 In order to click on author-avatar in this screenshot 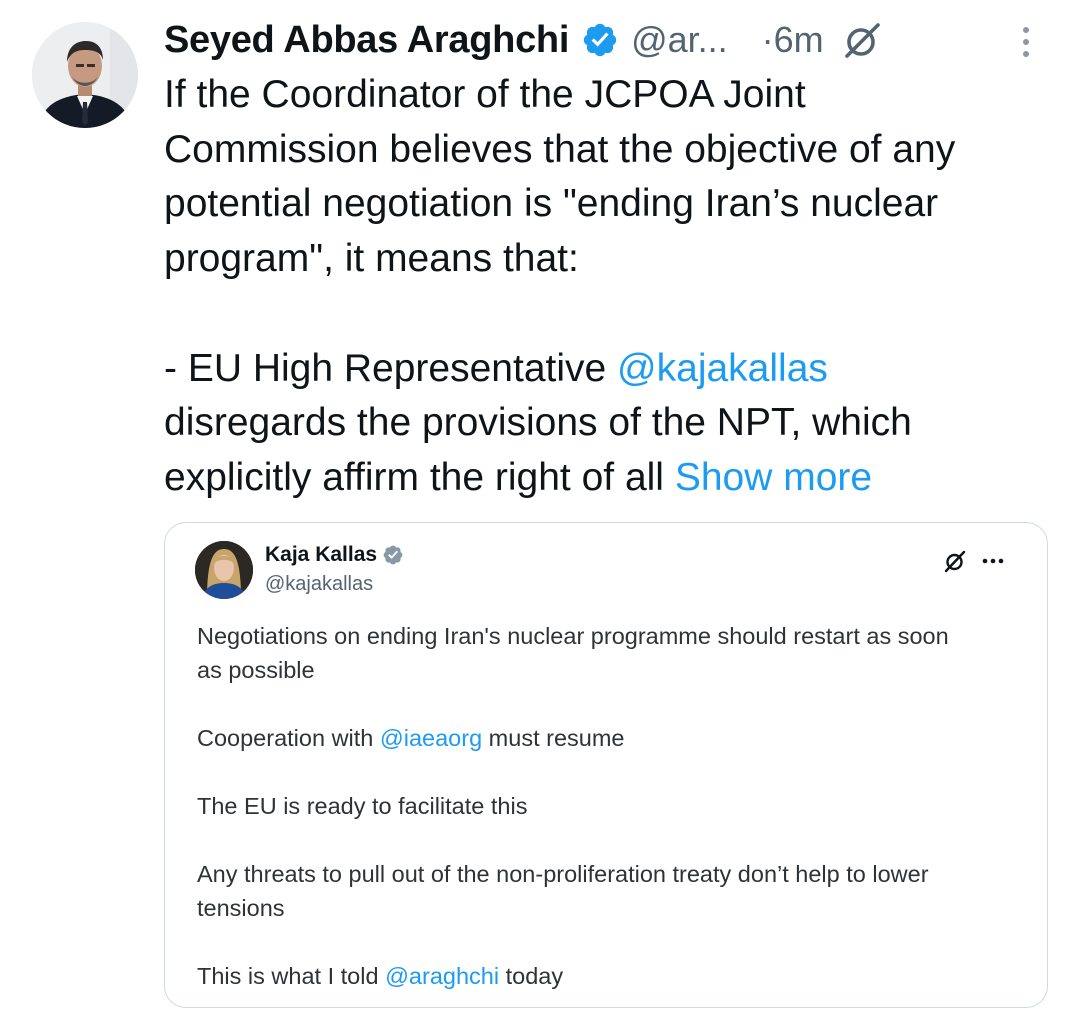, I will do `click(85, 75)`.